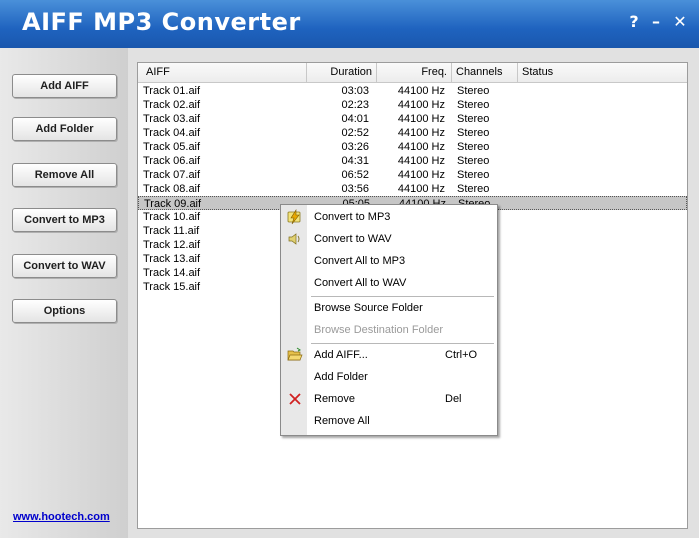 This screenshot has height=538, width=699. I want to click on menu-item-convert-all-to-mp3: Convert All to MP3, so click(389, 261).